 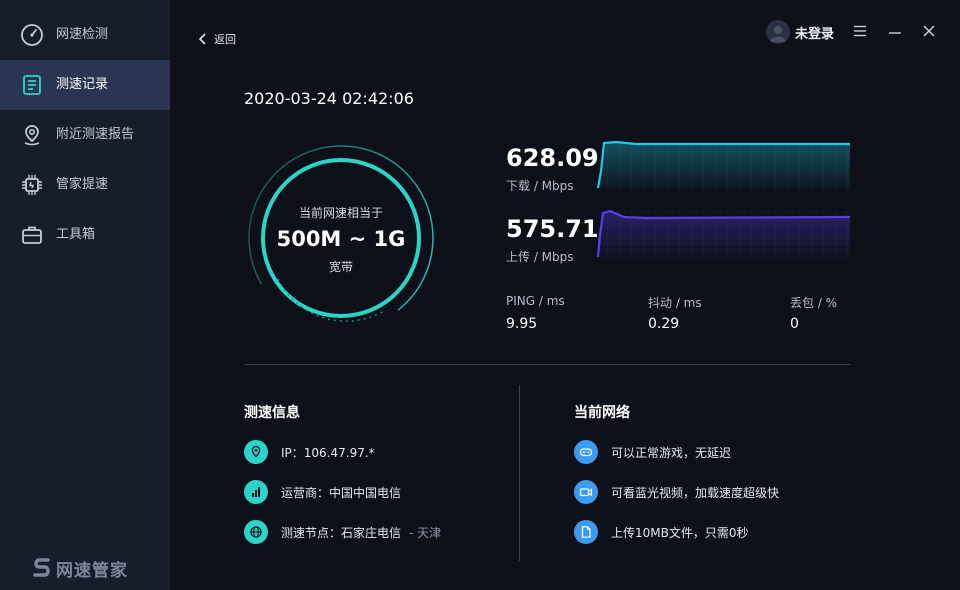 What do you see at coordinates (540, 257) in the screenshot?
I see `upload-speed-unit: 上传 / Mbps` at bounding box center [540, 257].